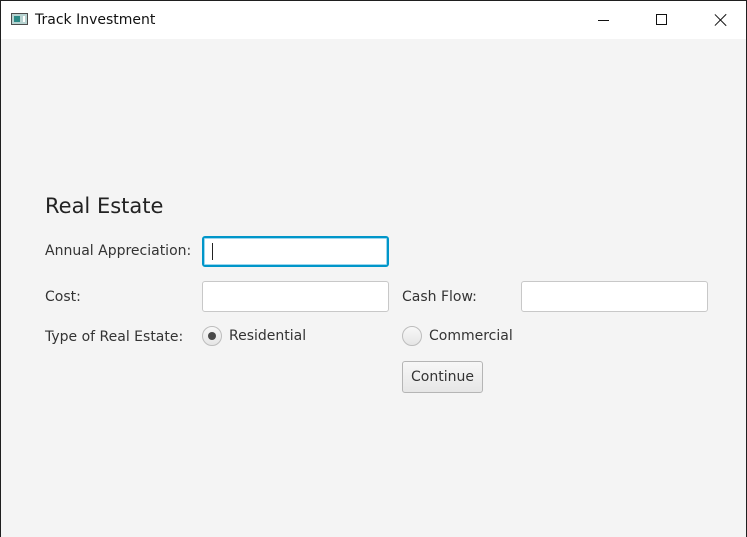  What do you see at coordinates (439, 297) in the screenshot?
I see `cash-flow-label: Cash Flow:` at bounding box center [439, 297].